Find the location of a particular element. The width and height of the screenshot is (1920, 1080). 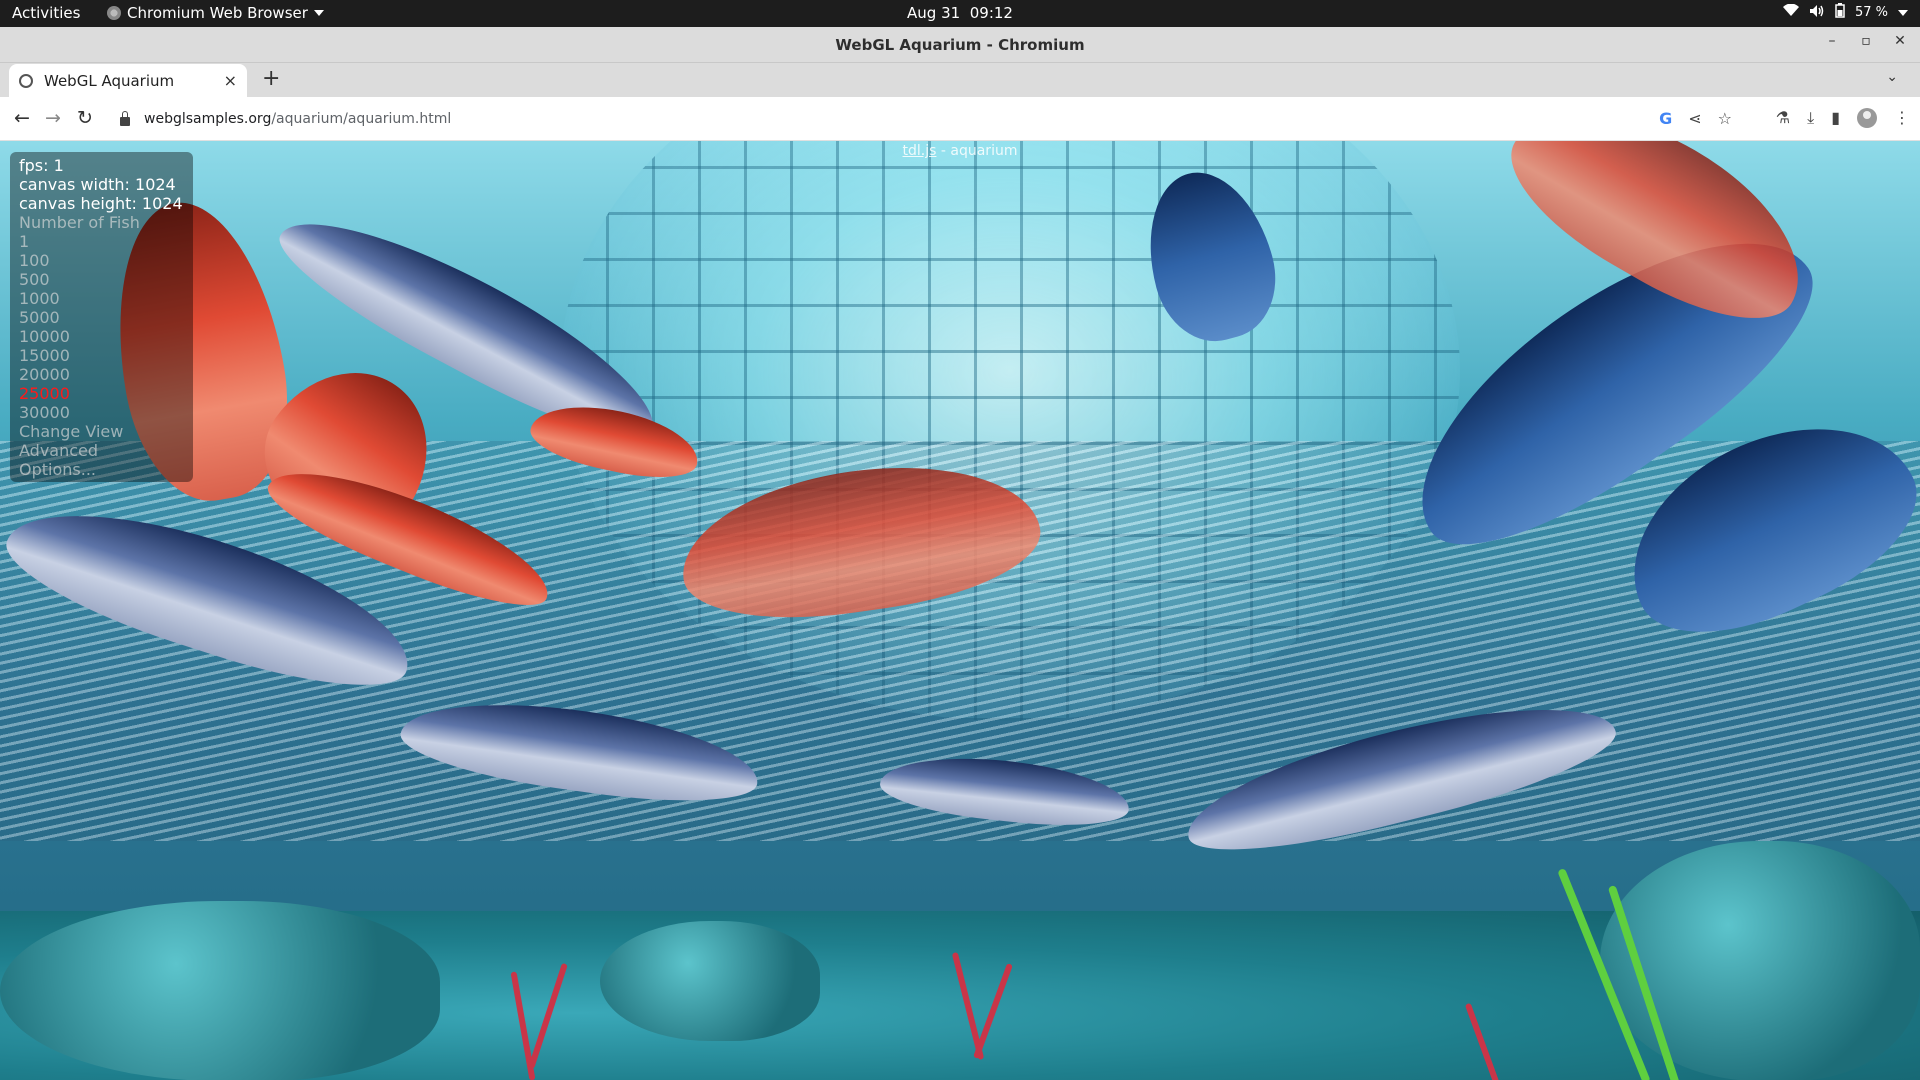

change-view-link: Change View is located at coordinates (101, 431).